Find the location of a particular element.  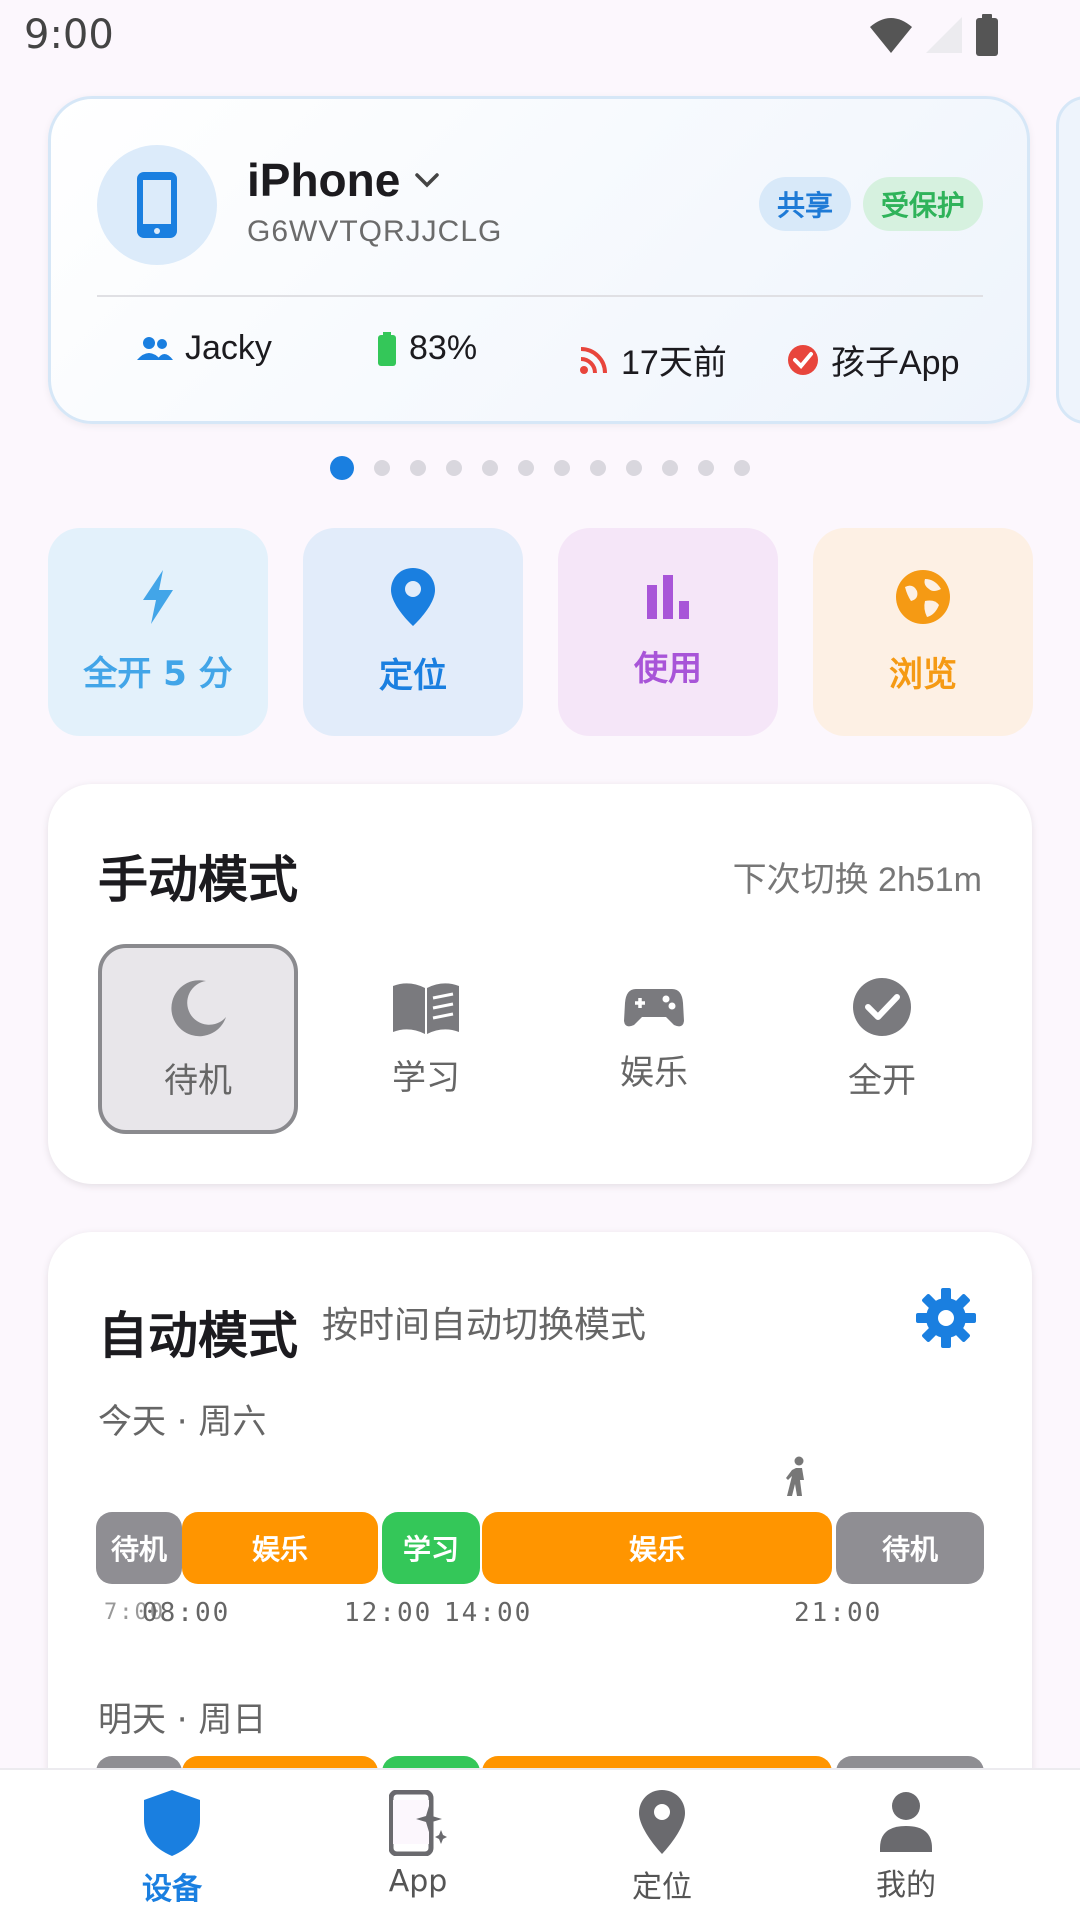

stat-app-text: 孩子App is located at coordinates (895, 363).